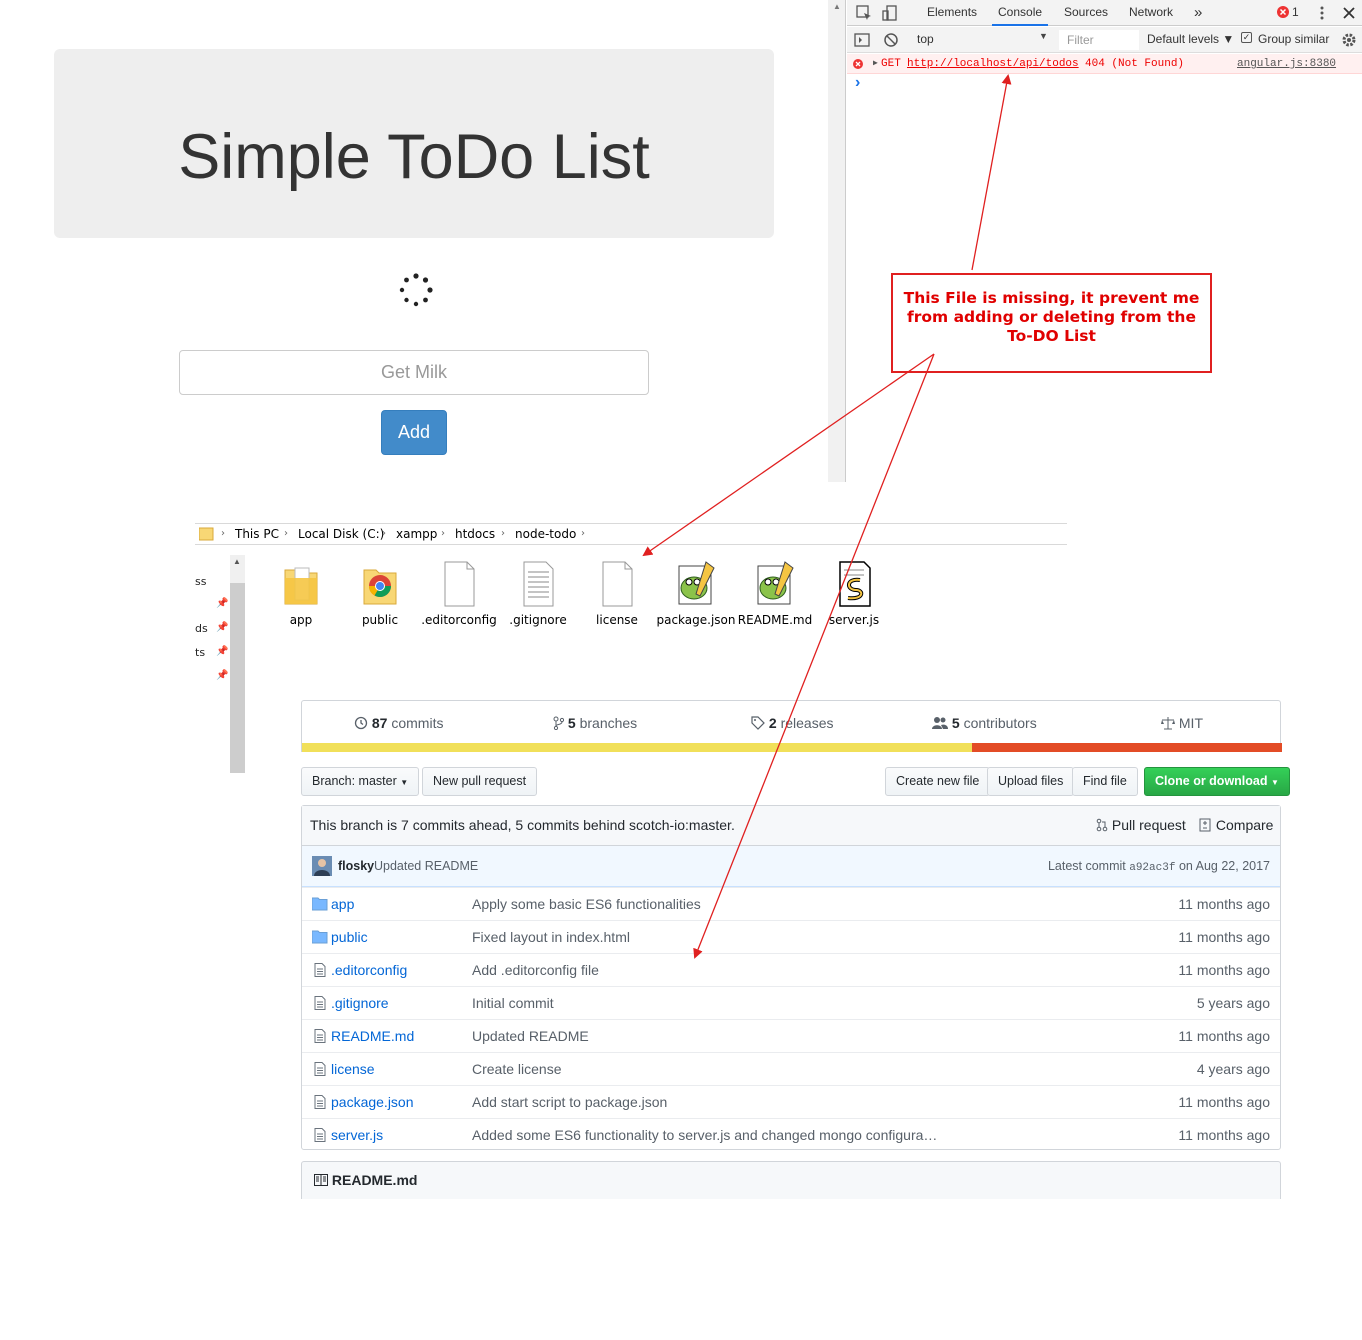  What do you see at coordinates (353, 1069) in the screenshot?
I see `file-name-link: license` at bounding box center [353, 1069].